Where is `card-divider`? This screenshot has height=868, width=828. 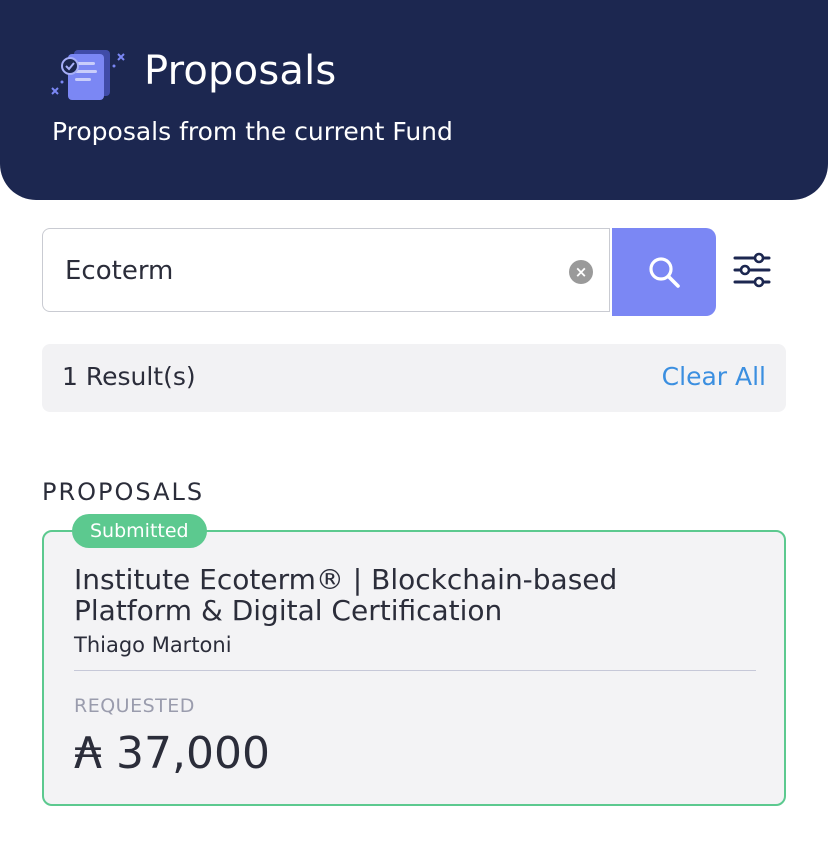
card-divider is located at coordinates (415, 670).